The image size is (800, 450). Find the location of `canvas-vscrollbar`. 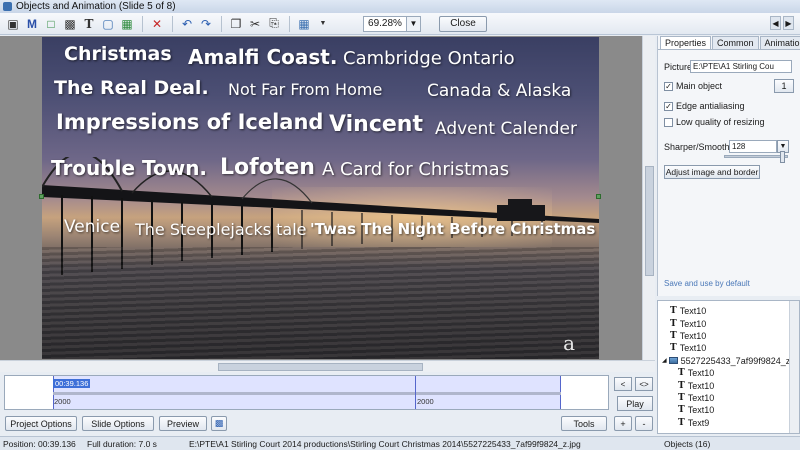

canvas-vscrollbar is located at coordinates (648, 199).